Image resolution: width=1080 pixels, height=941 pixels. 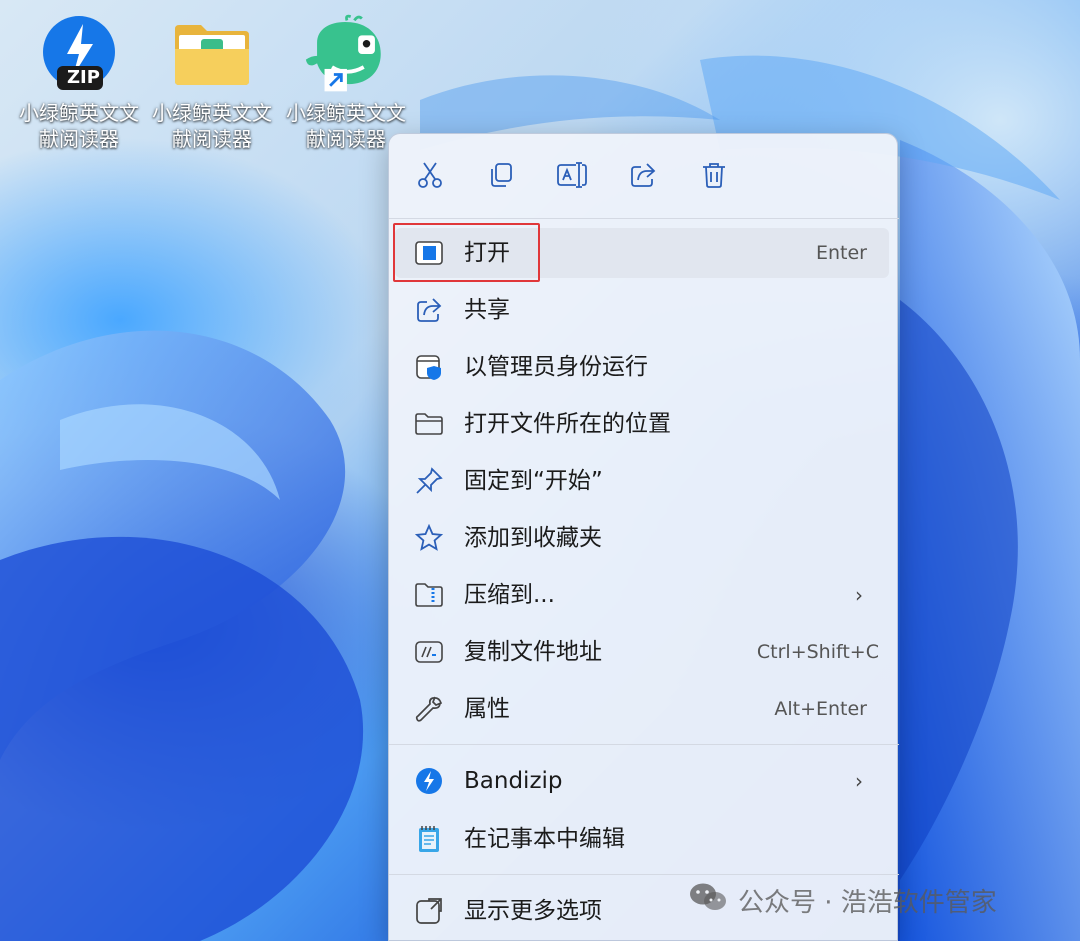 I want to click on menu-item-label: 在记事本中编辑, so click(x=544, y=839).